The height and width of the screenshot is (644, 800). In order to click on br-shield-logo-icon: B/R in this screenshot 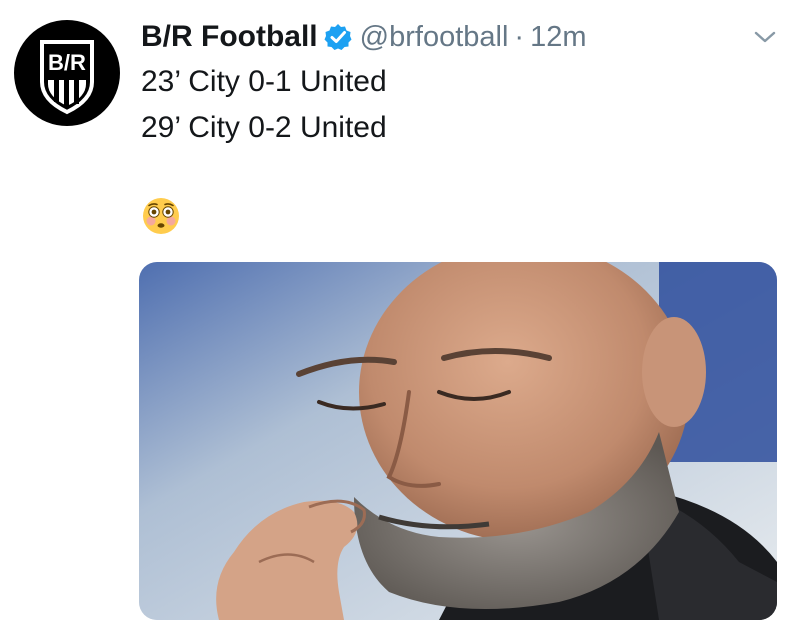, I will do `click(67, 77)`.